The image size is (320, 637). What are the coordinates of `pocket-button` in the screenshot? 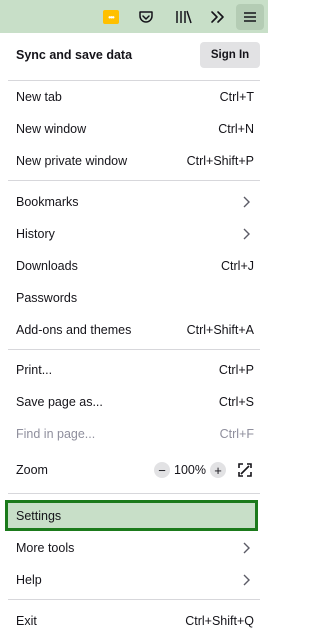 It's located at (146, 17).